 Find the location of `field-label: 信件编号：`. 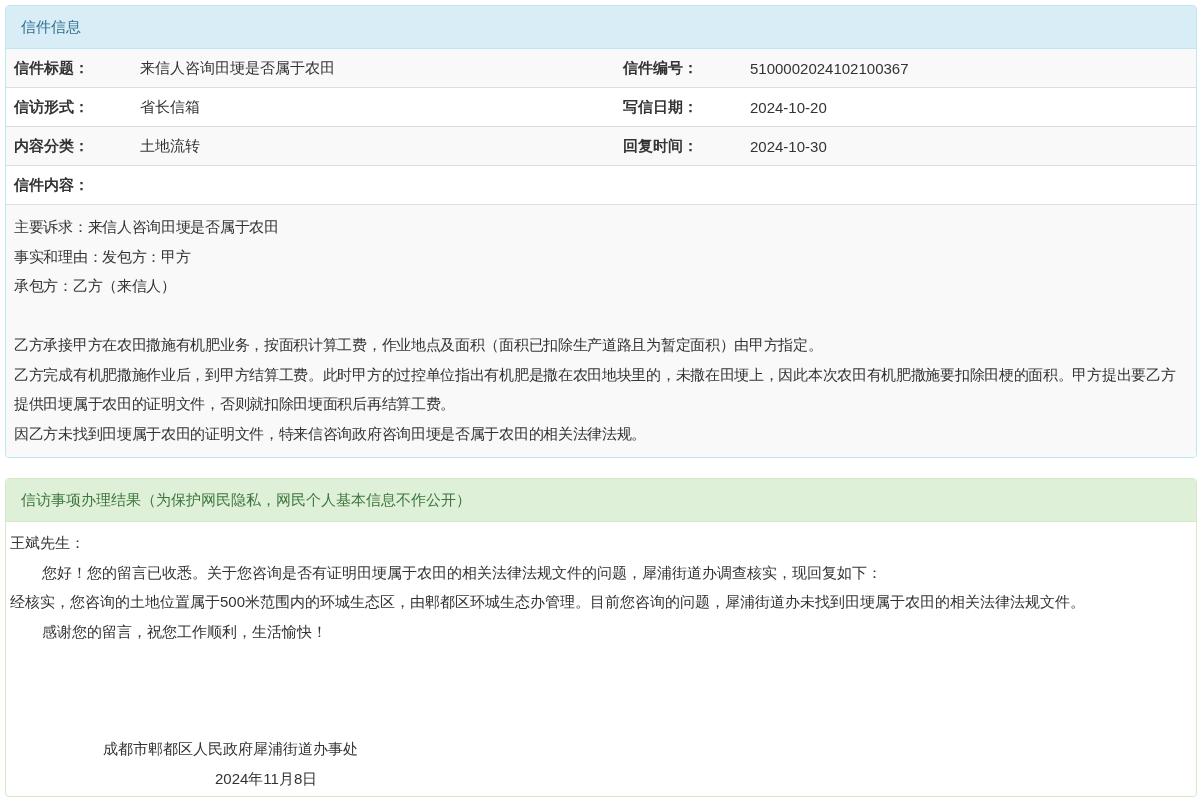

field-label: 信件编号： is located at coordinates (660, 68).